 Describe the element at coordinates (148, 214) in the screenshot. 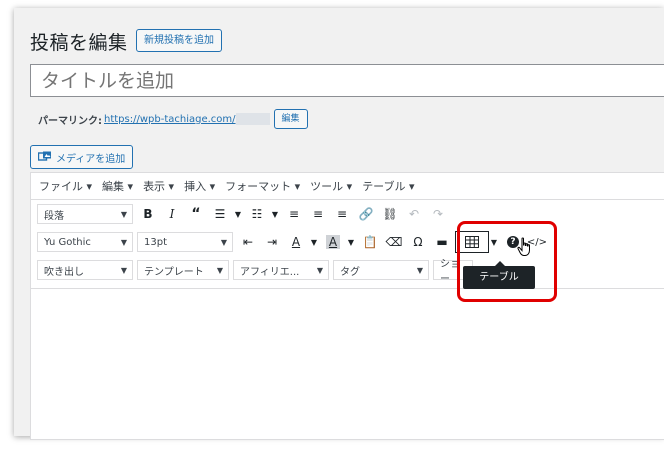

I see `bold-icon: B` at that location.